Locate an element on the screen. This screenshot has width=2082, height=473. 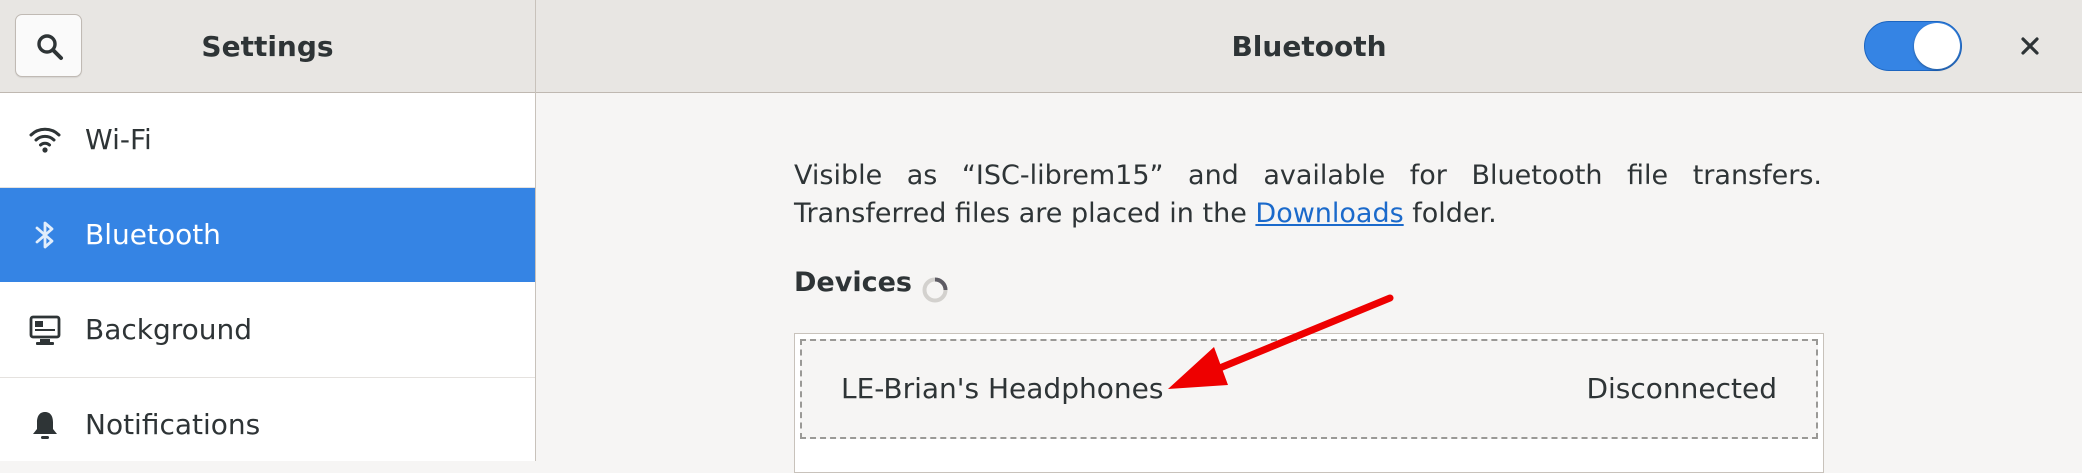
settings-title: Settings is located at coordinates (267, 46).